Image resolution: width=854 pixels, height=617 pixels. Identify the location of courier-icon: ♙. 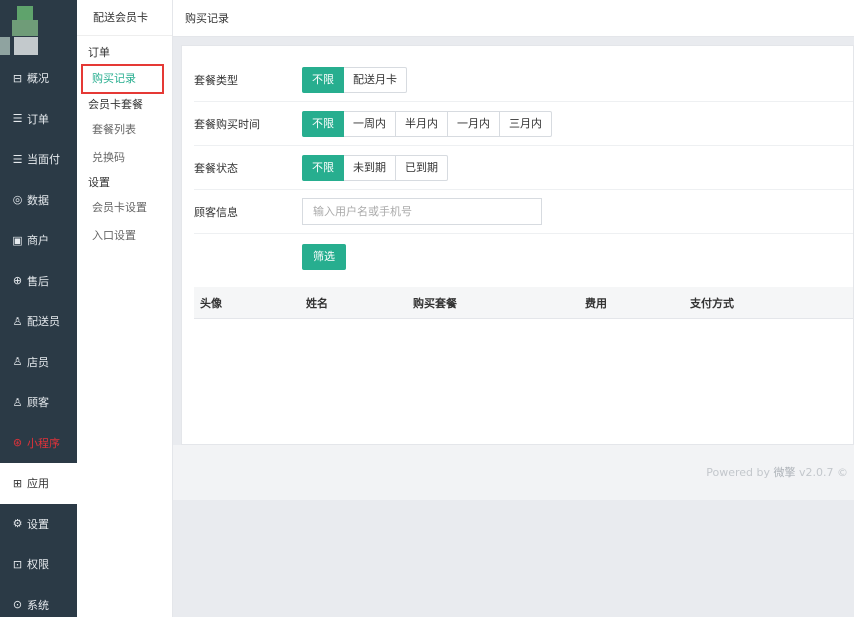
(17, 321).